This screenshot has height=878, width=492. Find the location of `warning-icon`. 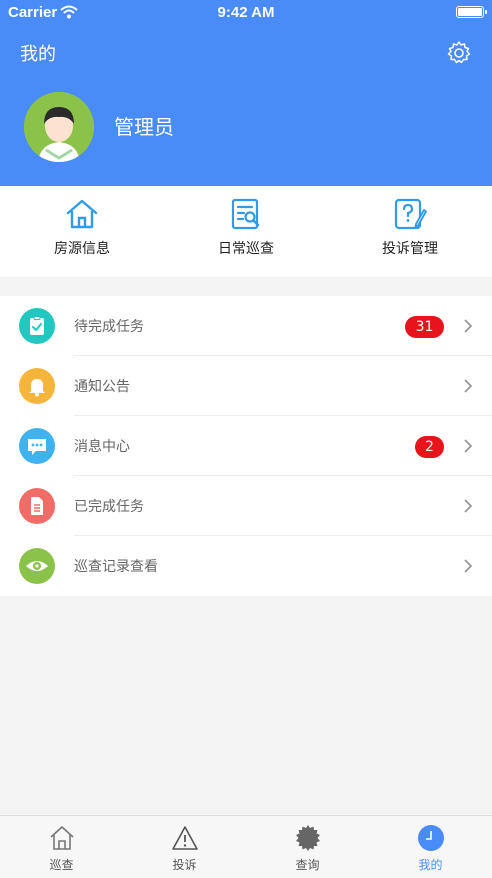

warning-icon is located at coordinates (184, 838).